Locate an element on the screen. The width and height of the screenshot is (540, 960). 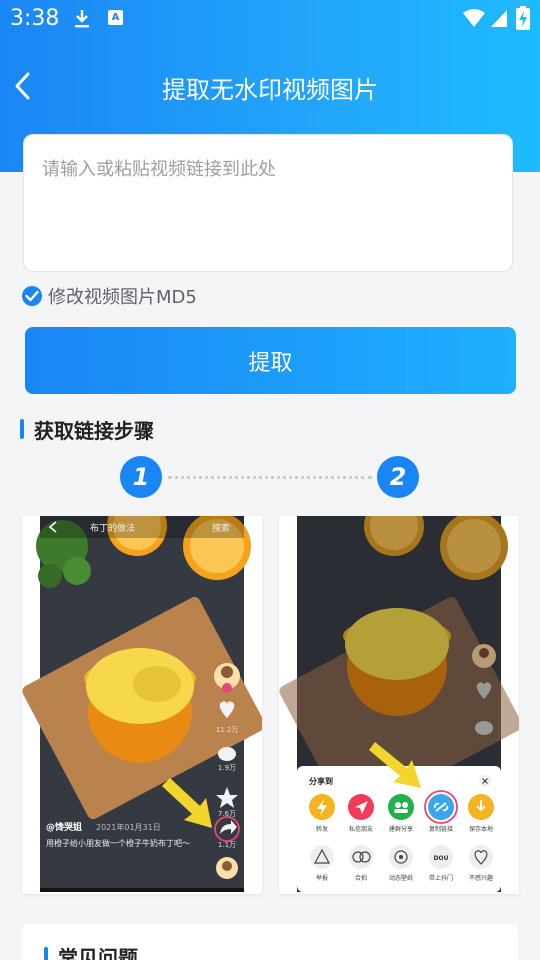
md5-checkbox-row: 修改视频图片MD5 is located at coordinates (109, 296).